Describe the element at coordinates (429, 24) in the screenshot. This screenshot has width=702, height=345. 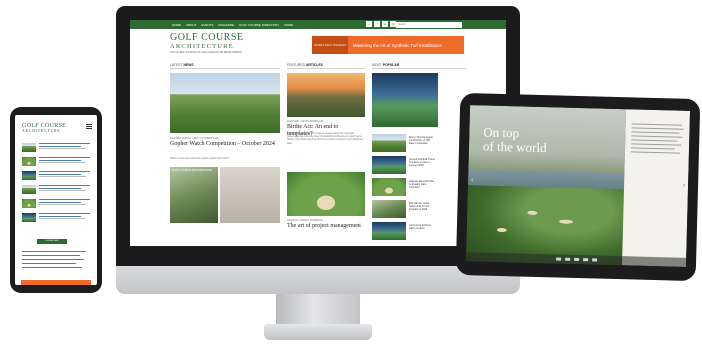
I see `search-input: Search` at that location.